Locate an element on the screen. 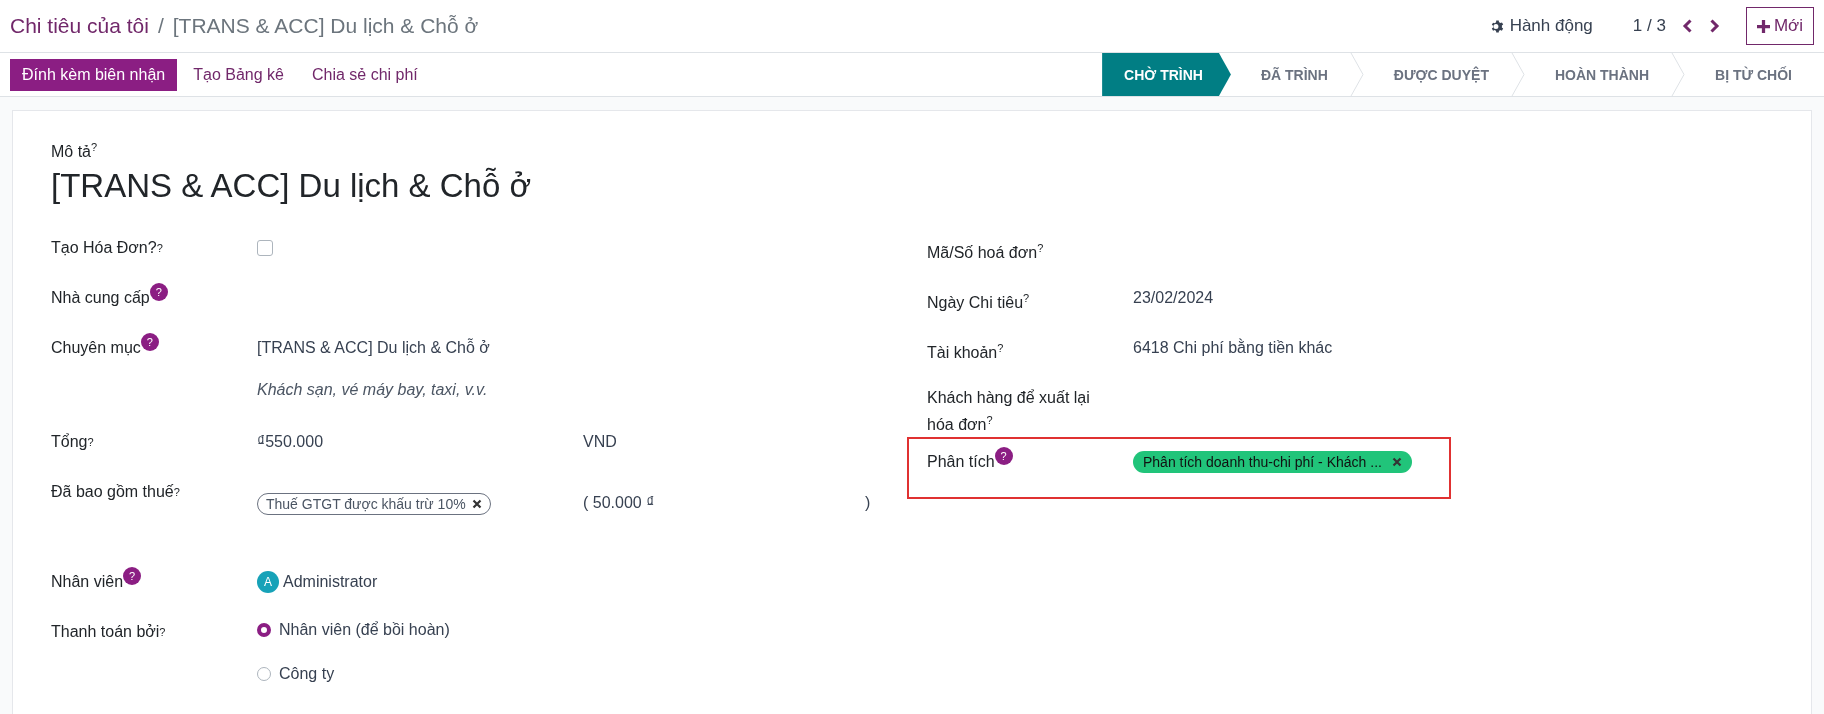 This screenshot has width=1824, height=714. settings-icon is located at coordinates (1497, 26).